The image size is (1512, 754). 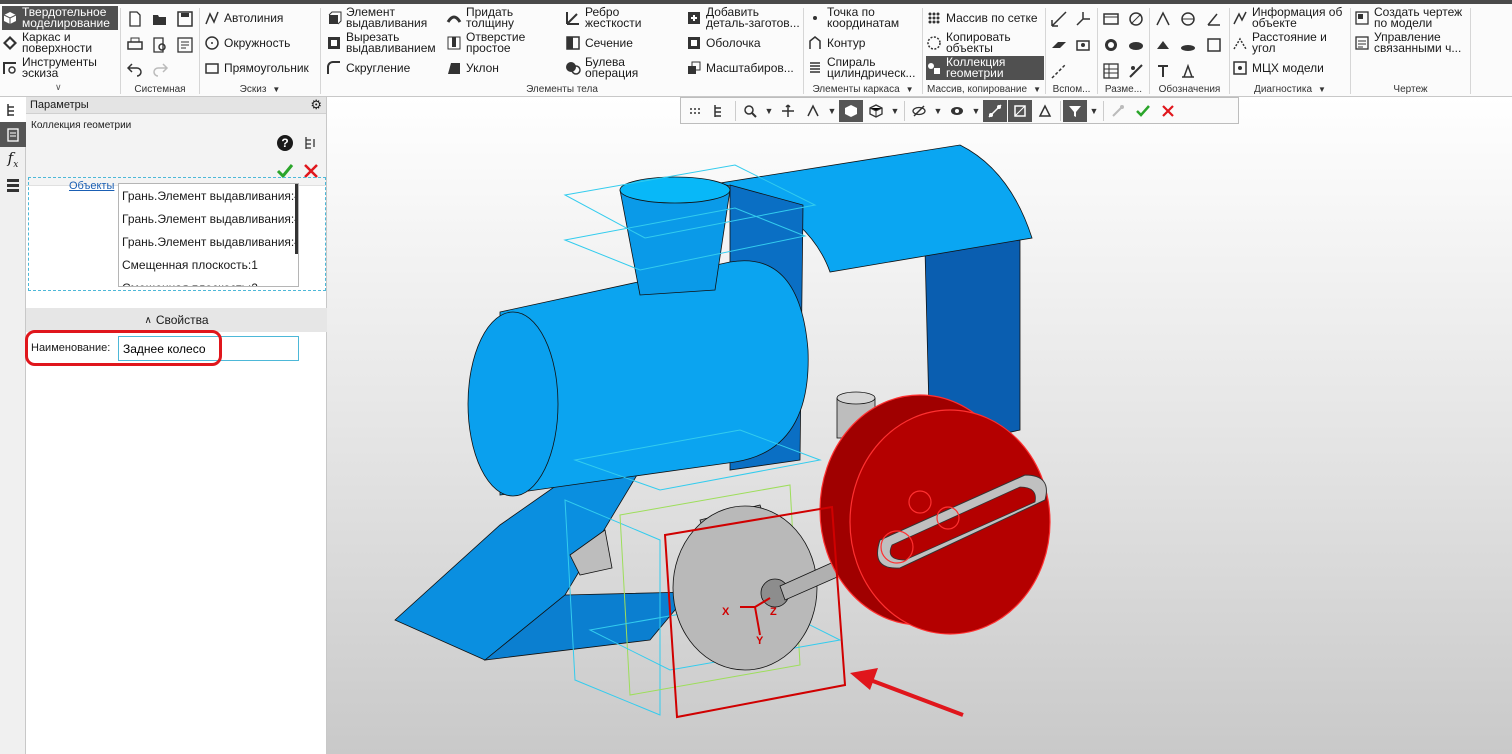 What do you see at coordinates (311, 143) in the screenshot?
I see `tree-view-icon` at bounding box center [311, 143].